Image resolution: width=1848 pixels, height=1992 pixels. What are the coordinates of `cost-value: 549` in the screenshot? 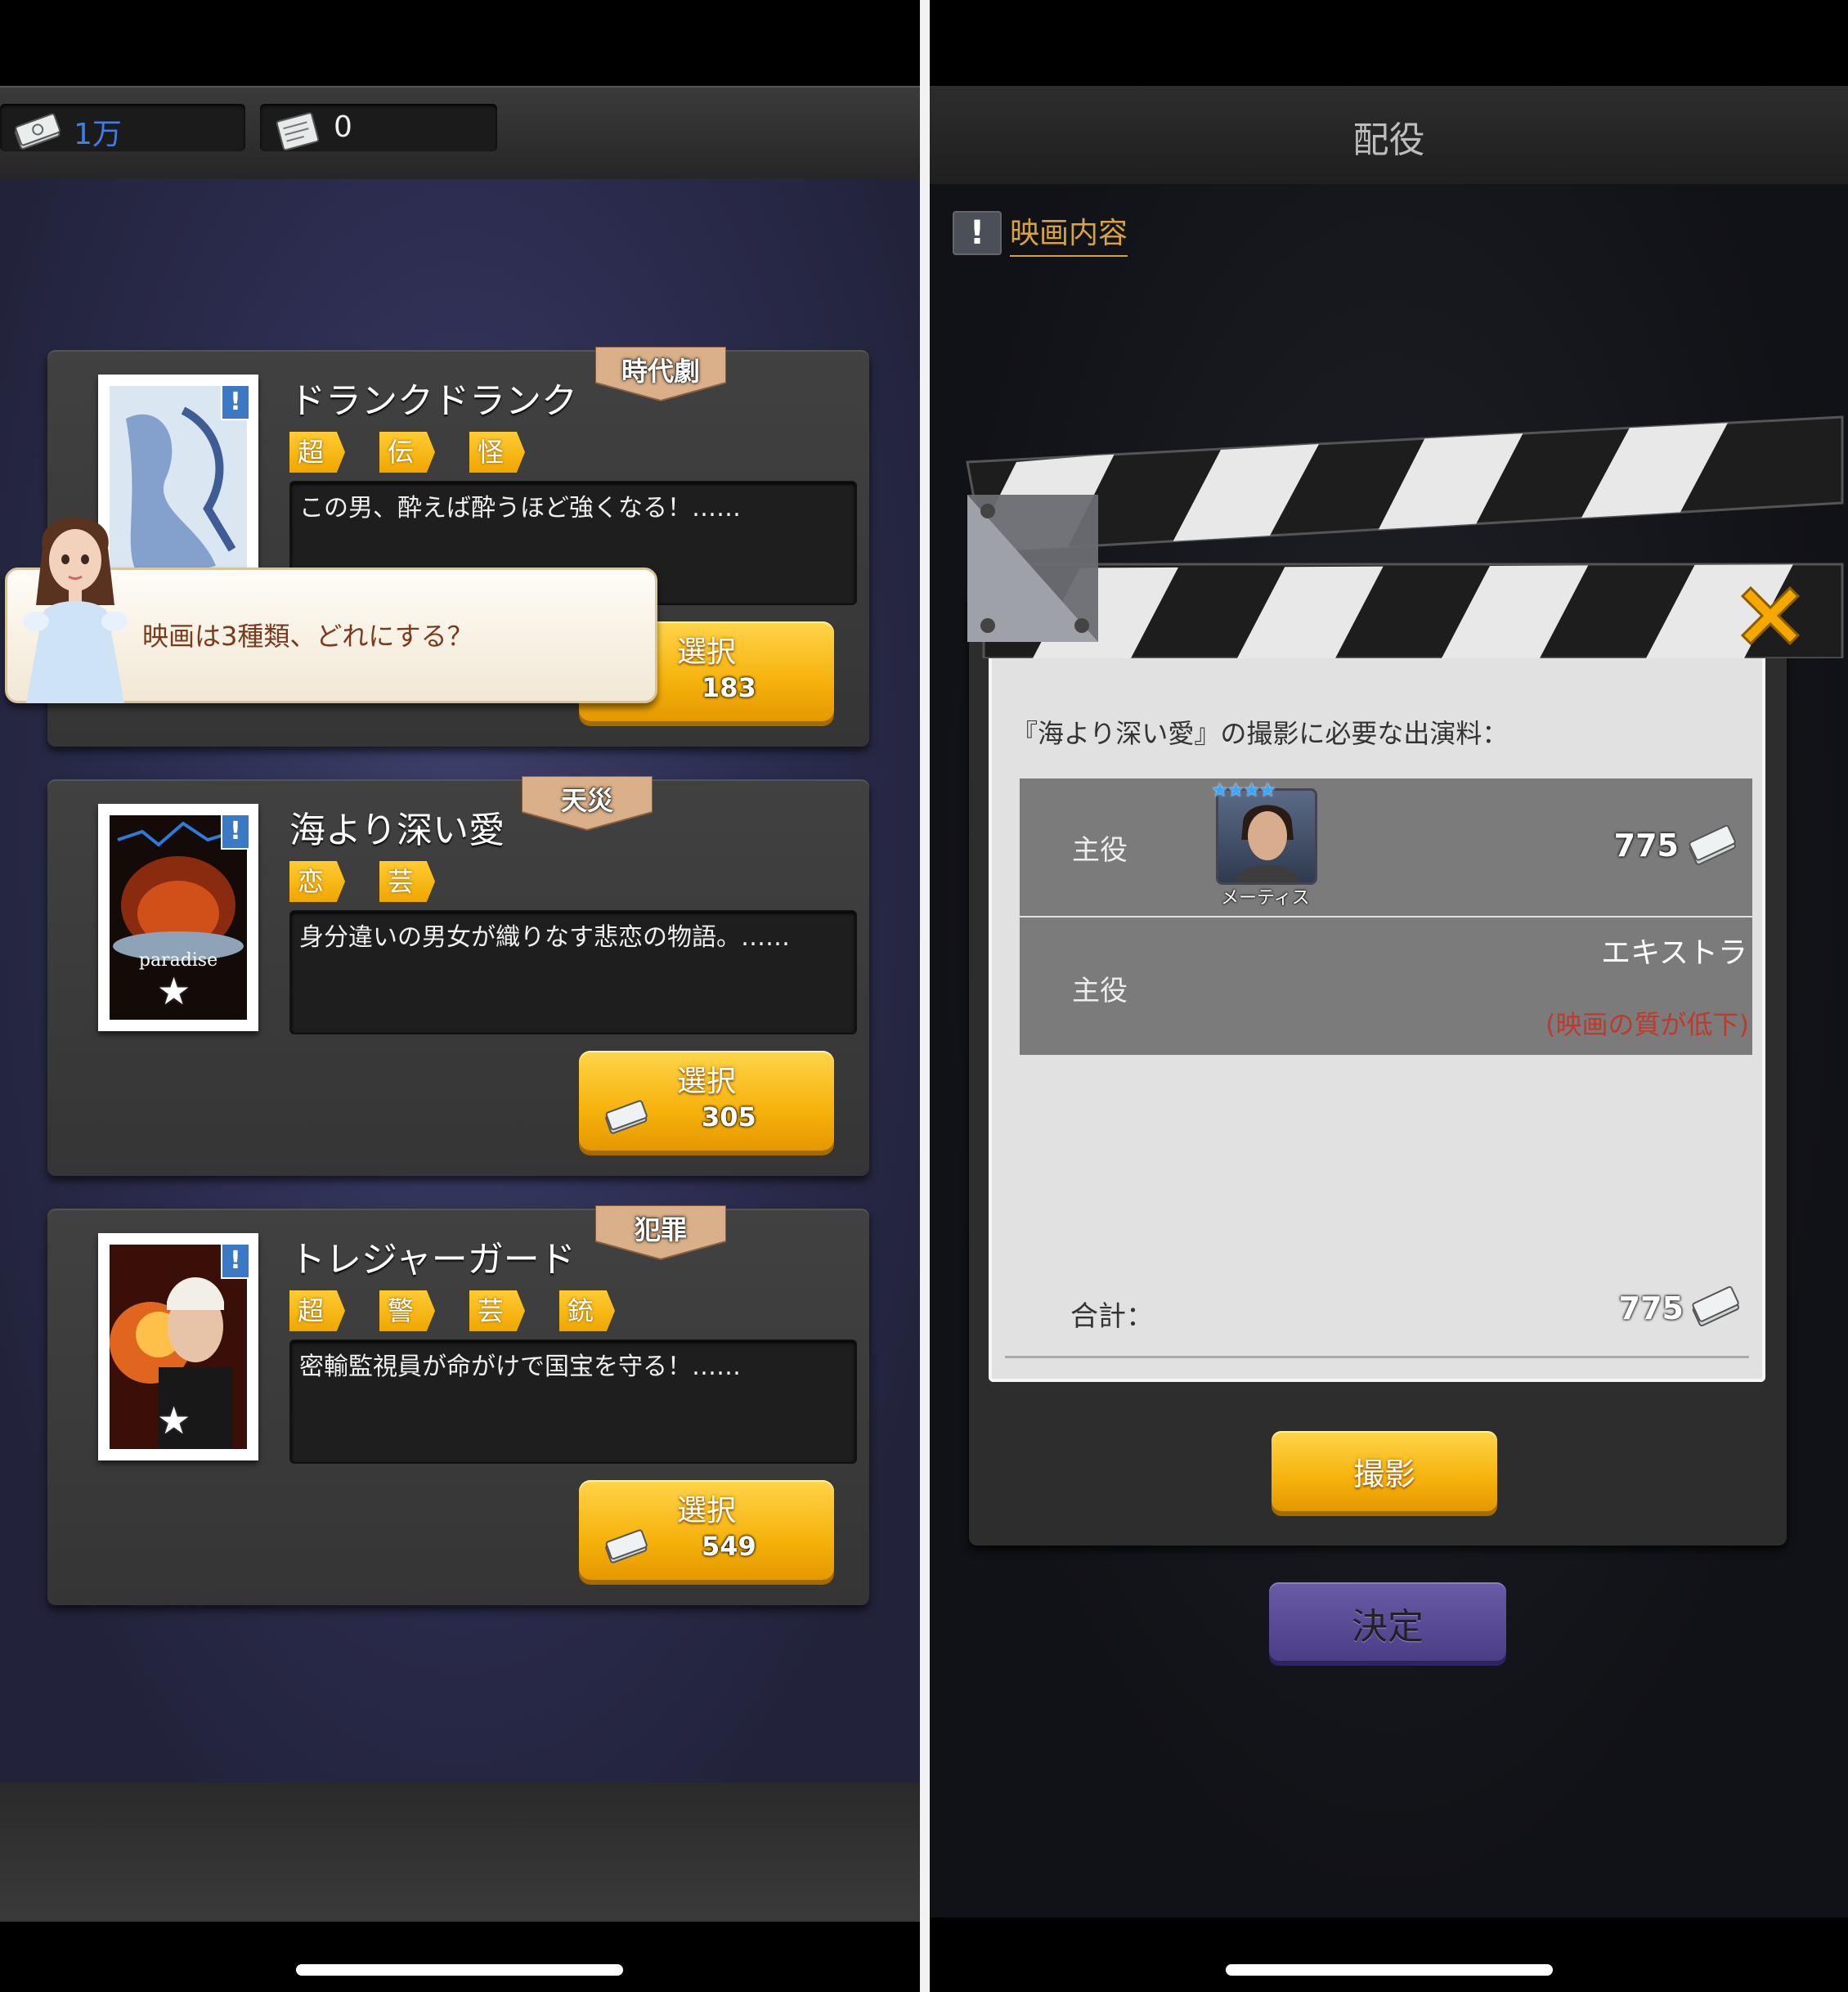 It's located at (729, 1547).